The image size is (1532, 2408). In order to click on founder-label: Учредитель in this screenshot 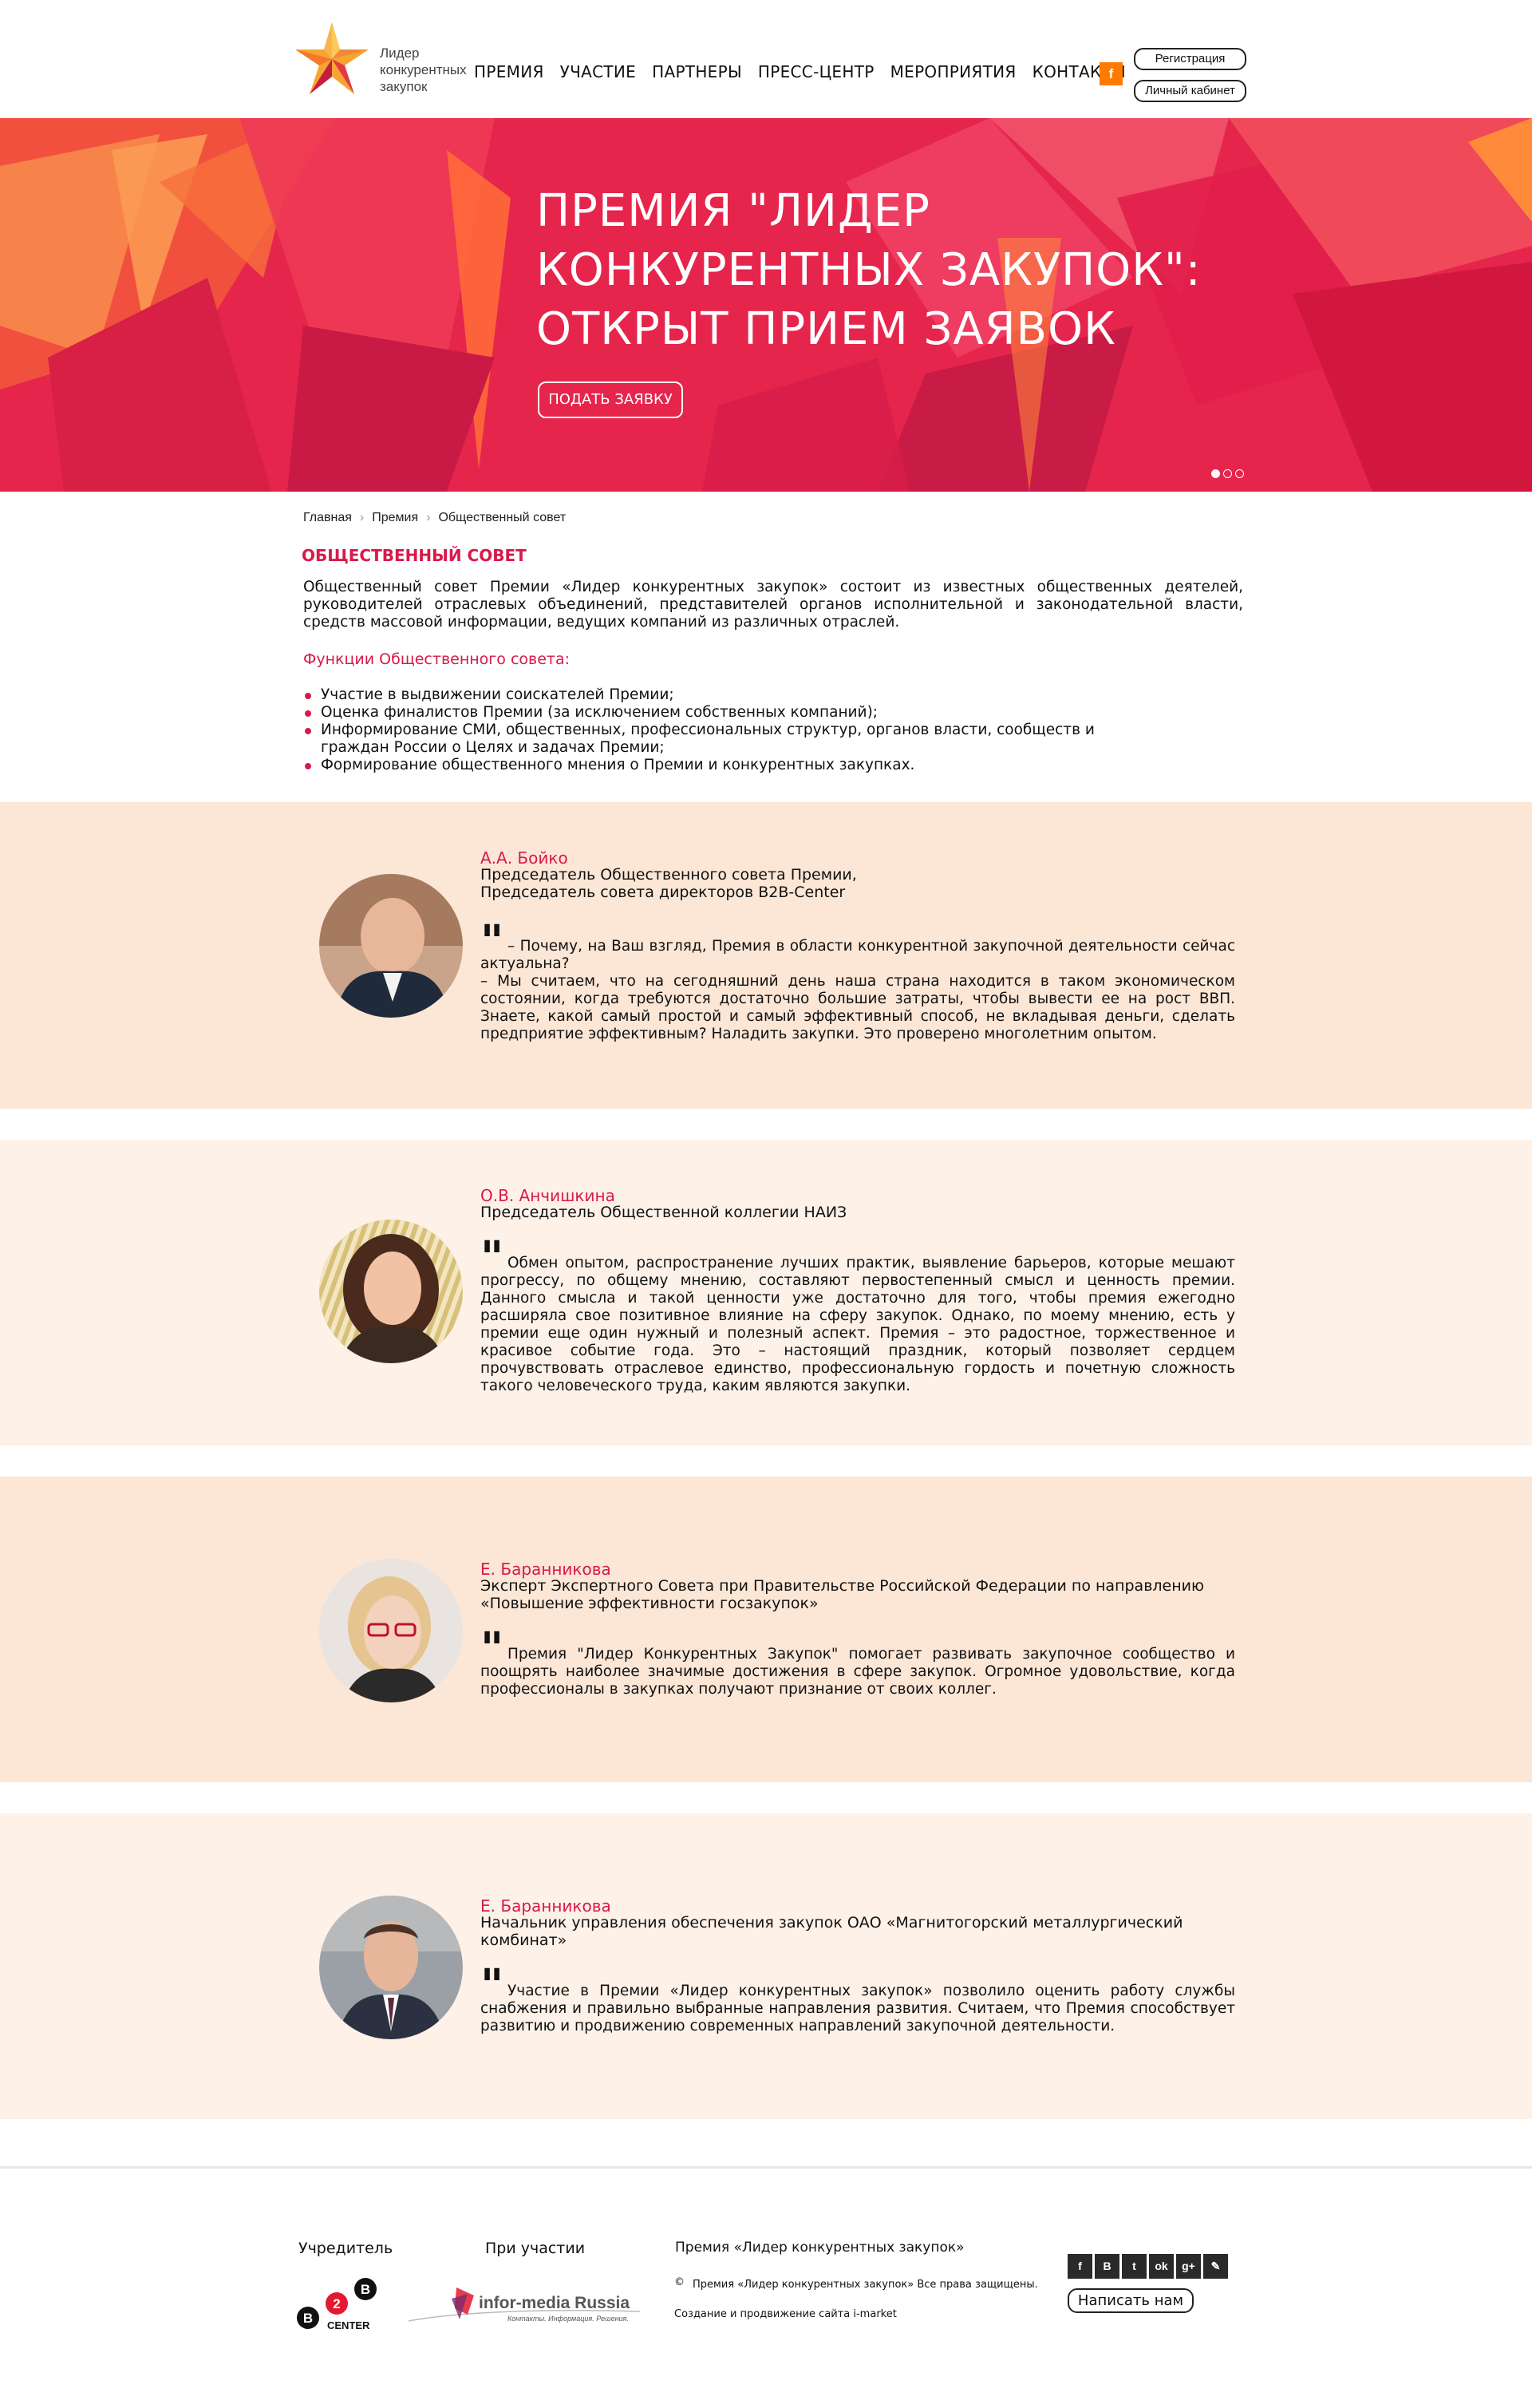, I will do `click(345, 2248)`.